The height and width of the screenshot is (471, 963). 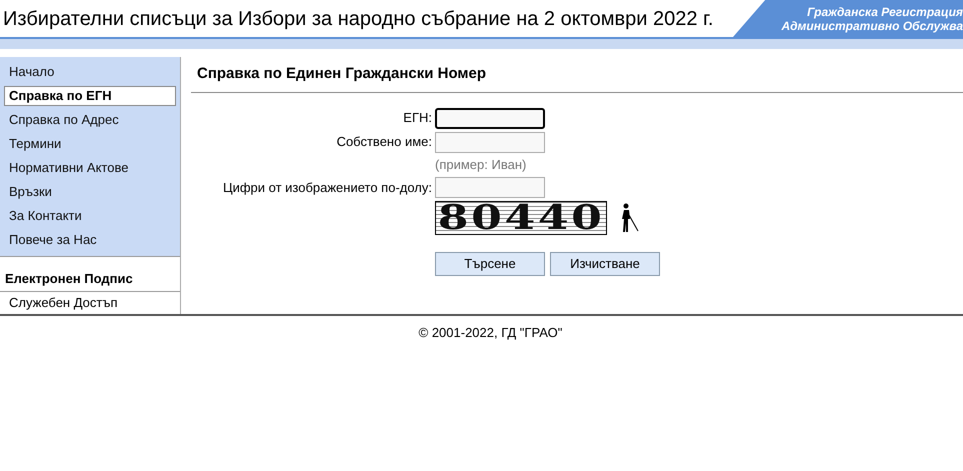 What do you see at coordinates (90, 240) in the screenshot?
I see `sidebar-item: Повече за Нас` at bounding box center [90, 240].